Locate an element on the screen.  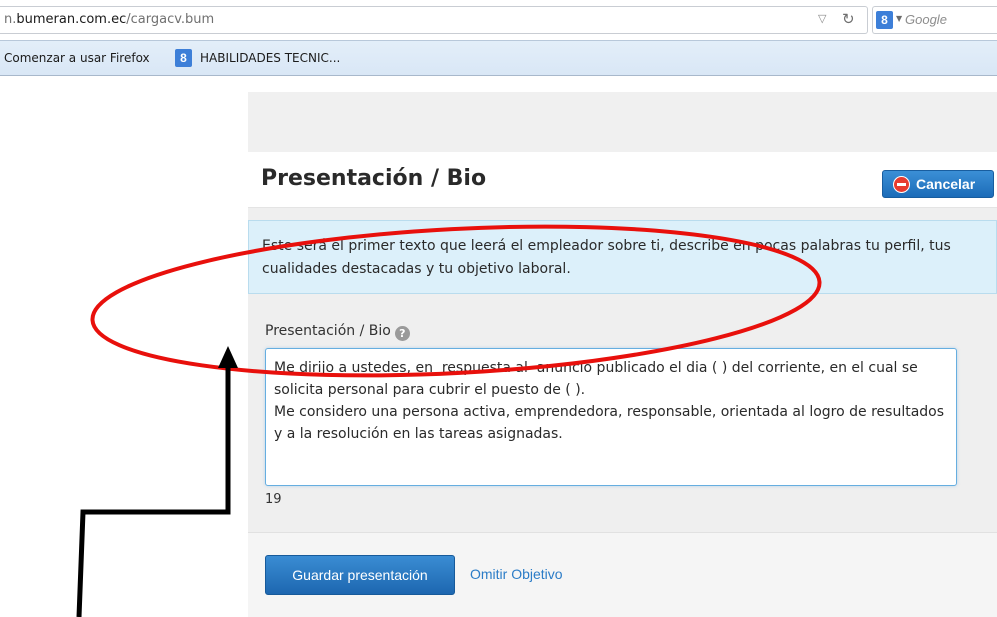
annotation-arrow-head is located at coordinates (228, 357).